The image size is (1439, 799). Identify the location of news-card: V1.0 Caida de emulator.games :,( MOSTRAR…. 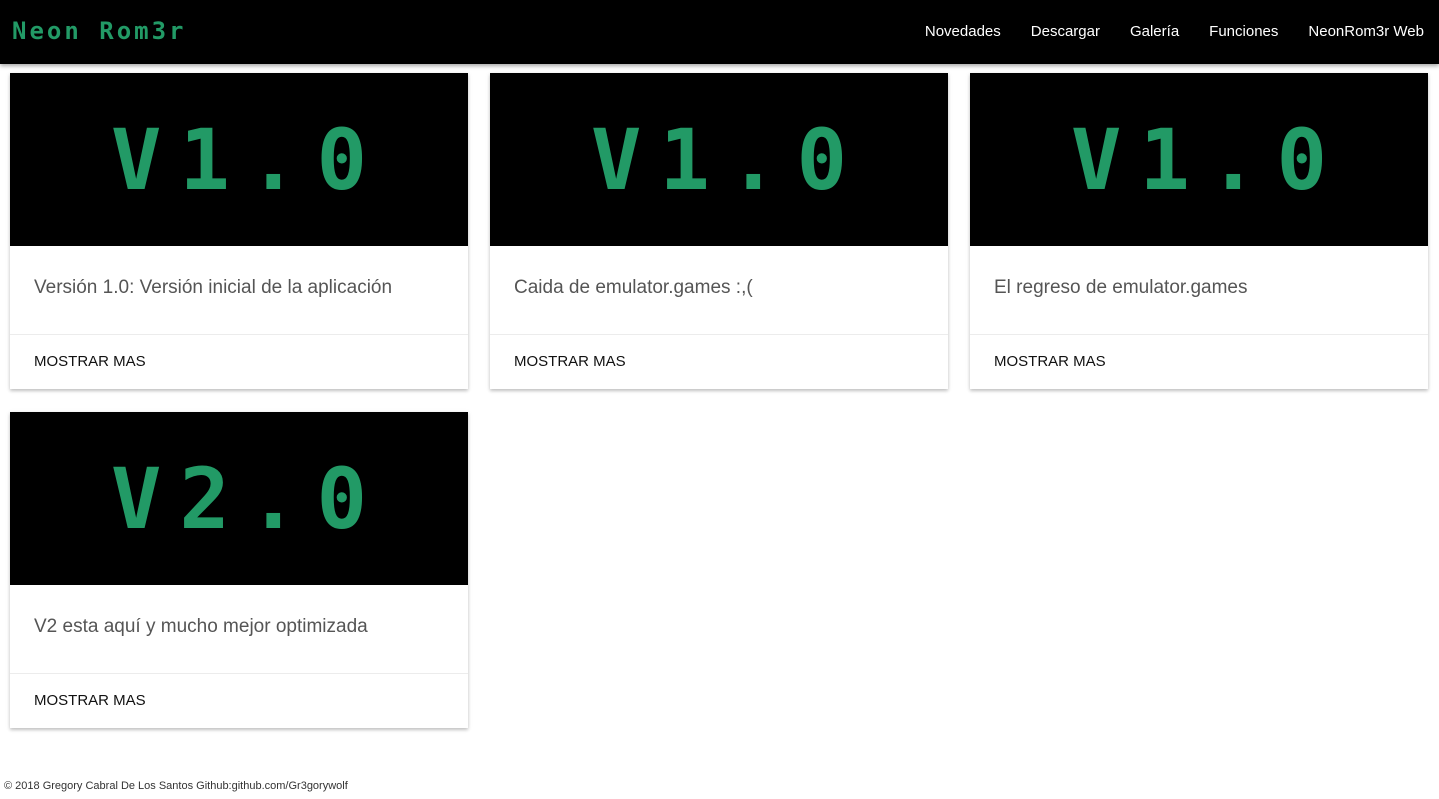
(719, 231).